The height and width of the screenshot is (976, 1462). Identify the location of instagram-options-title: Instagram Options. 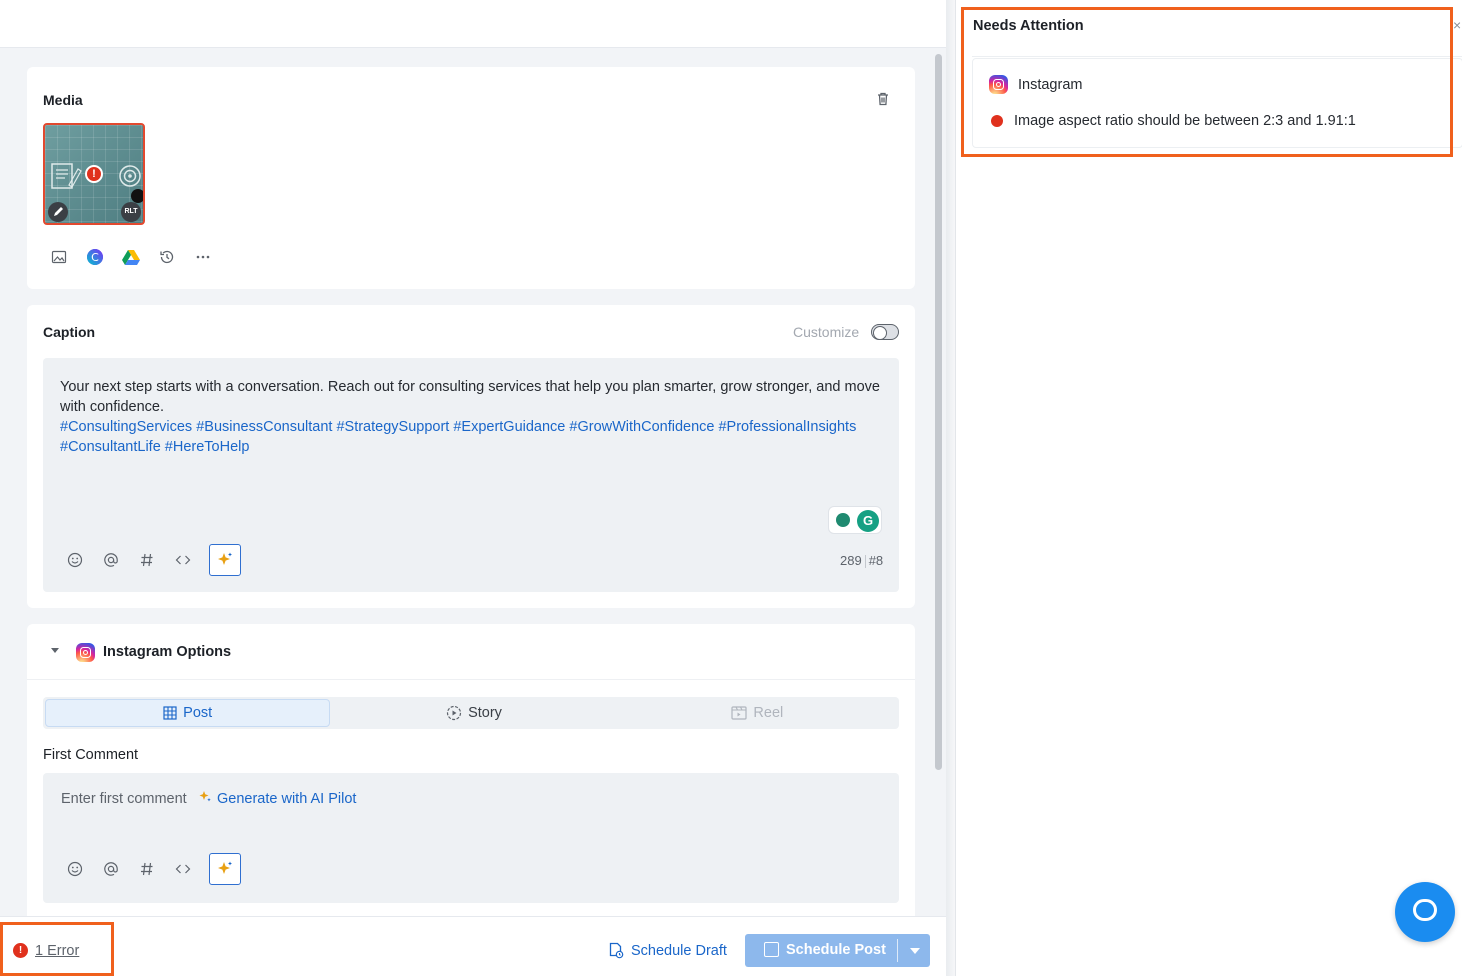
(167, 652).